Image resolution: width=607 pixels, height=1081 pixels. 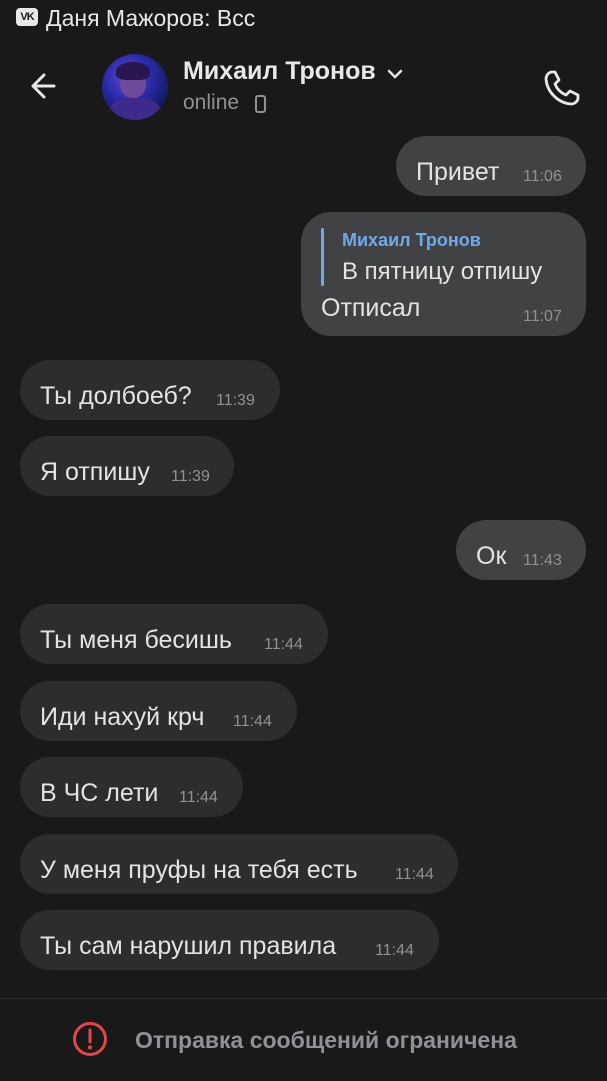 I want to click on contact-status: online, so click(x=211, y=102).